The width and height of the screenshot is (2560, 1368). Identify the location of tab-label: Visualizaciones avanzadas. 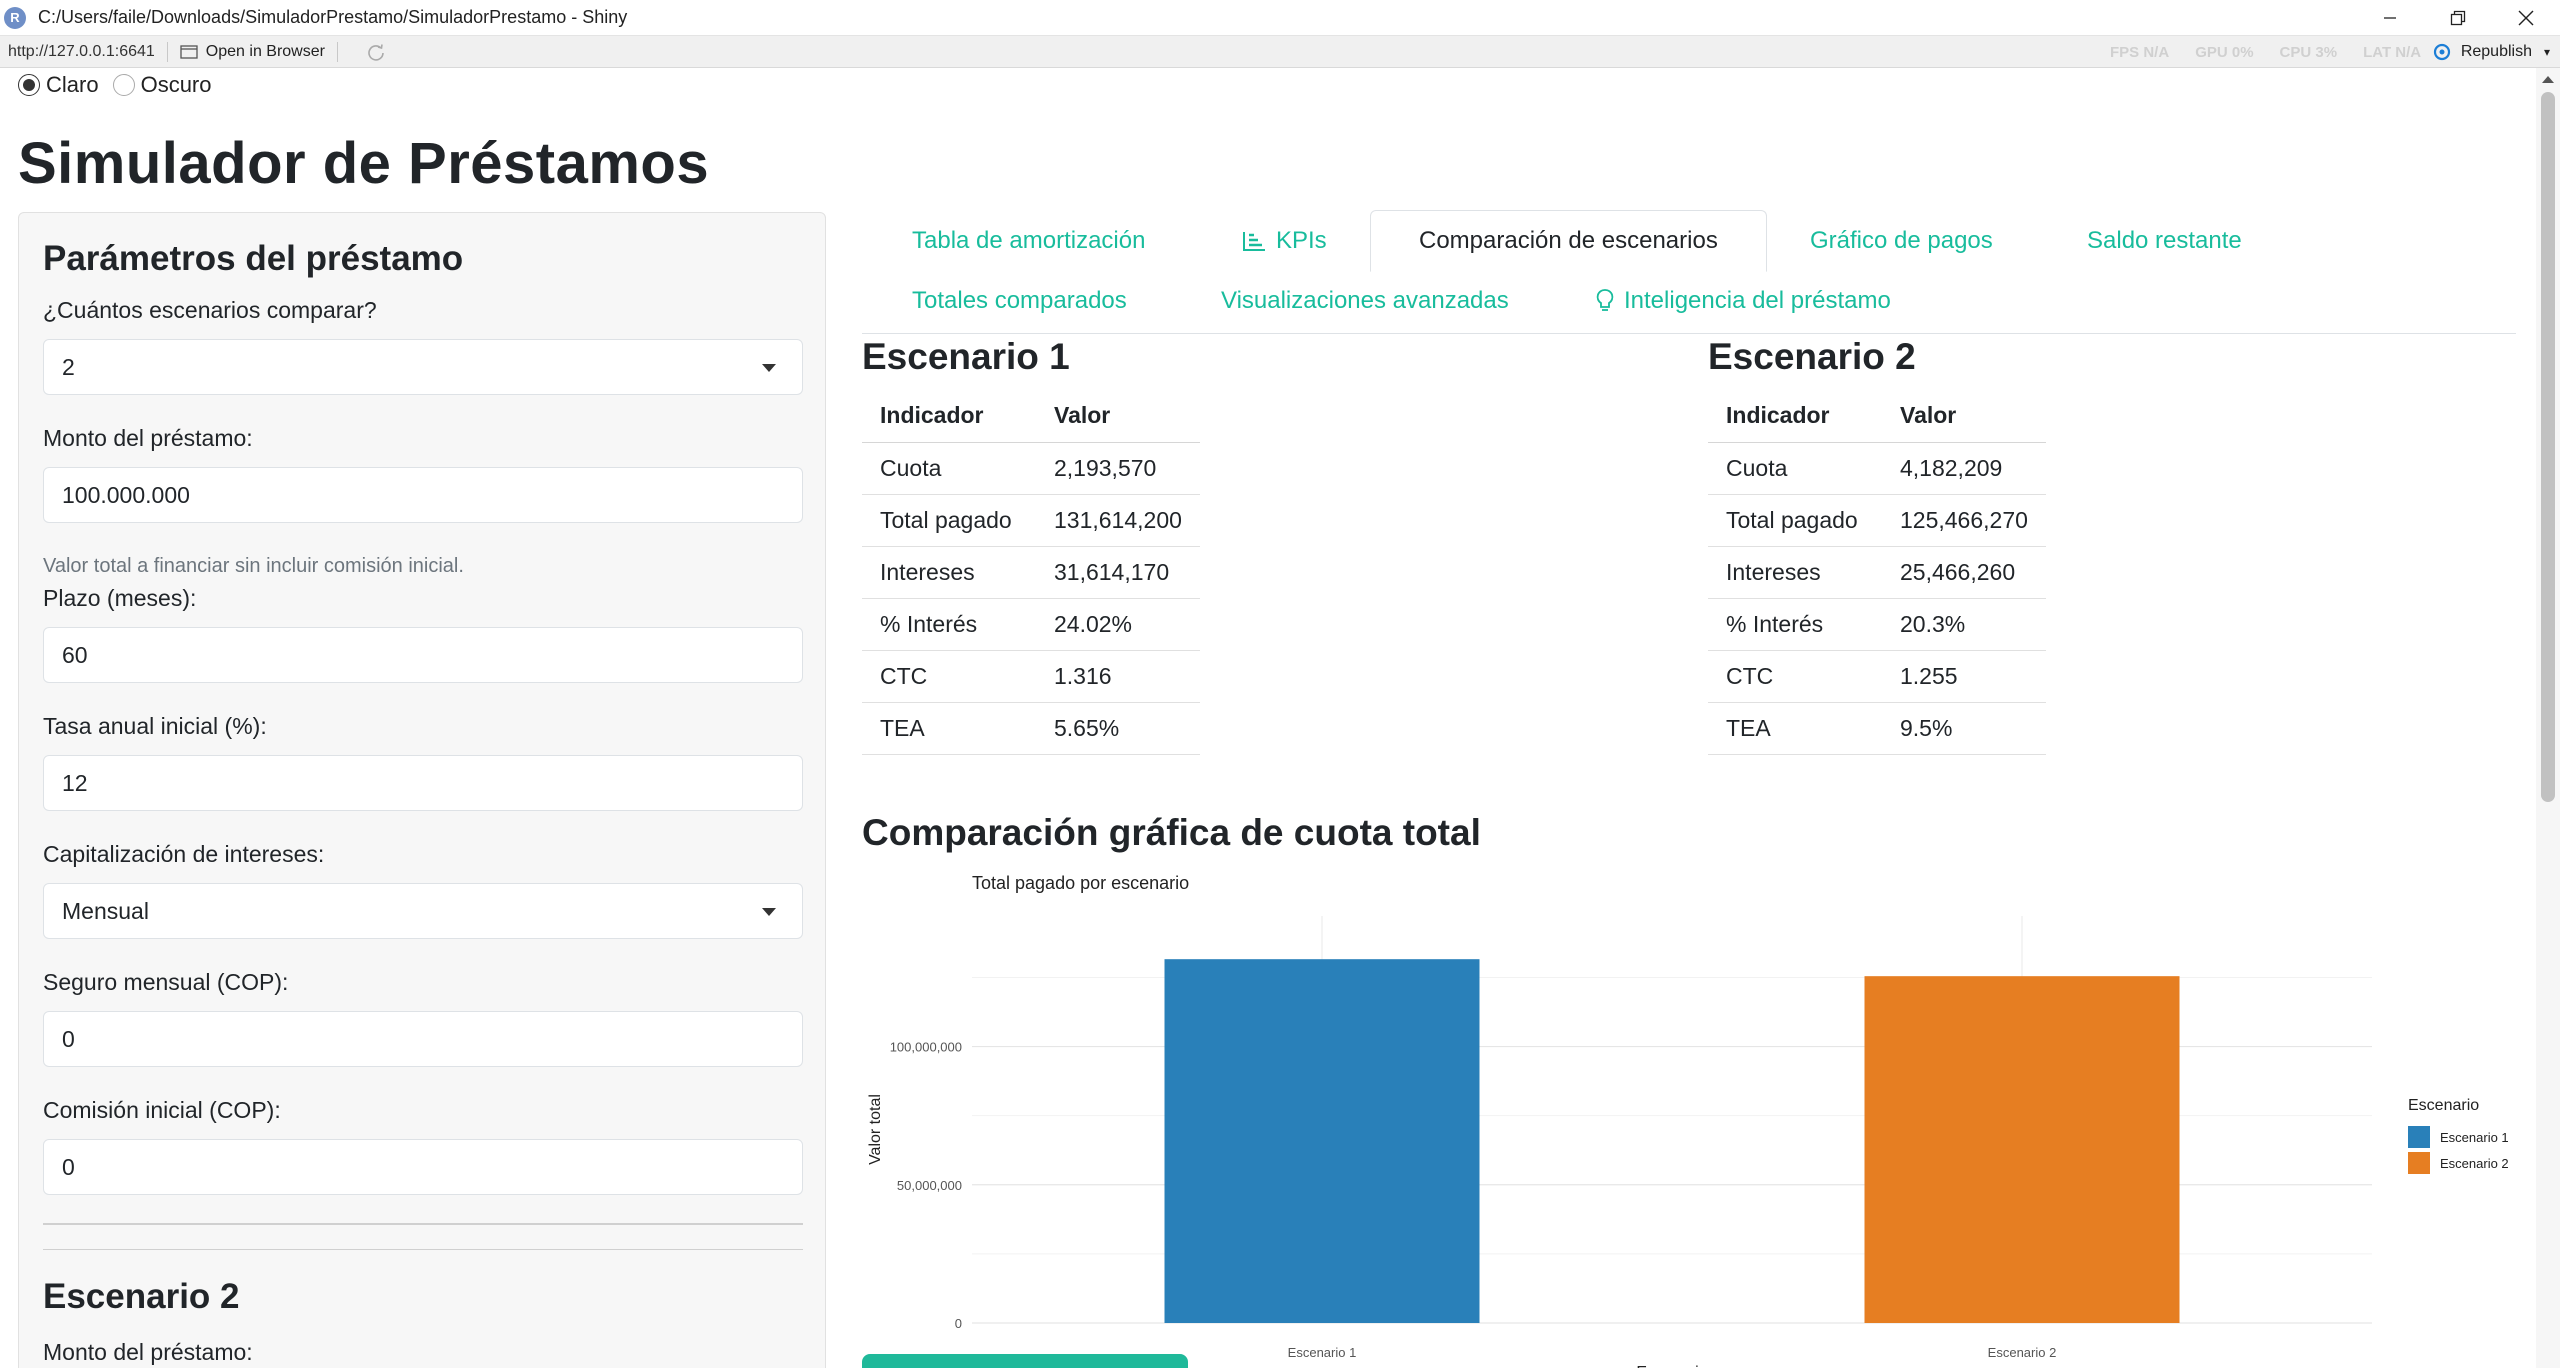
(1365, 300).